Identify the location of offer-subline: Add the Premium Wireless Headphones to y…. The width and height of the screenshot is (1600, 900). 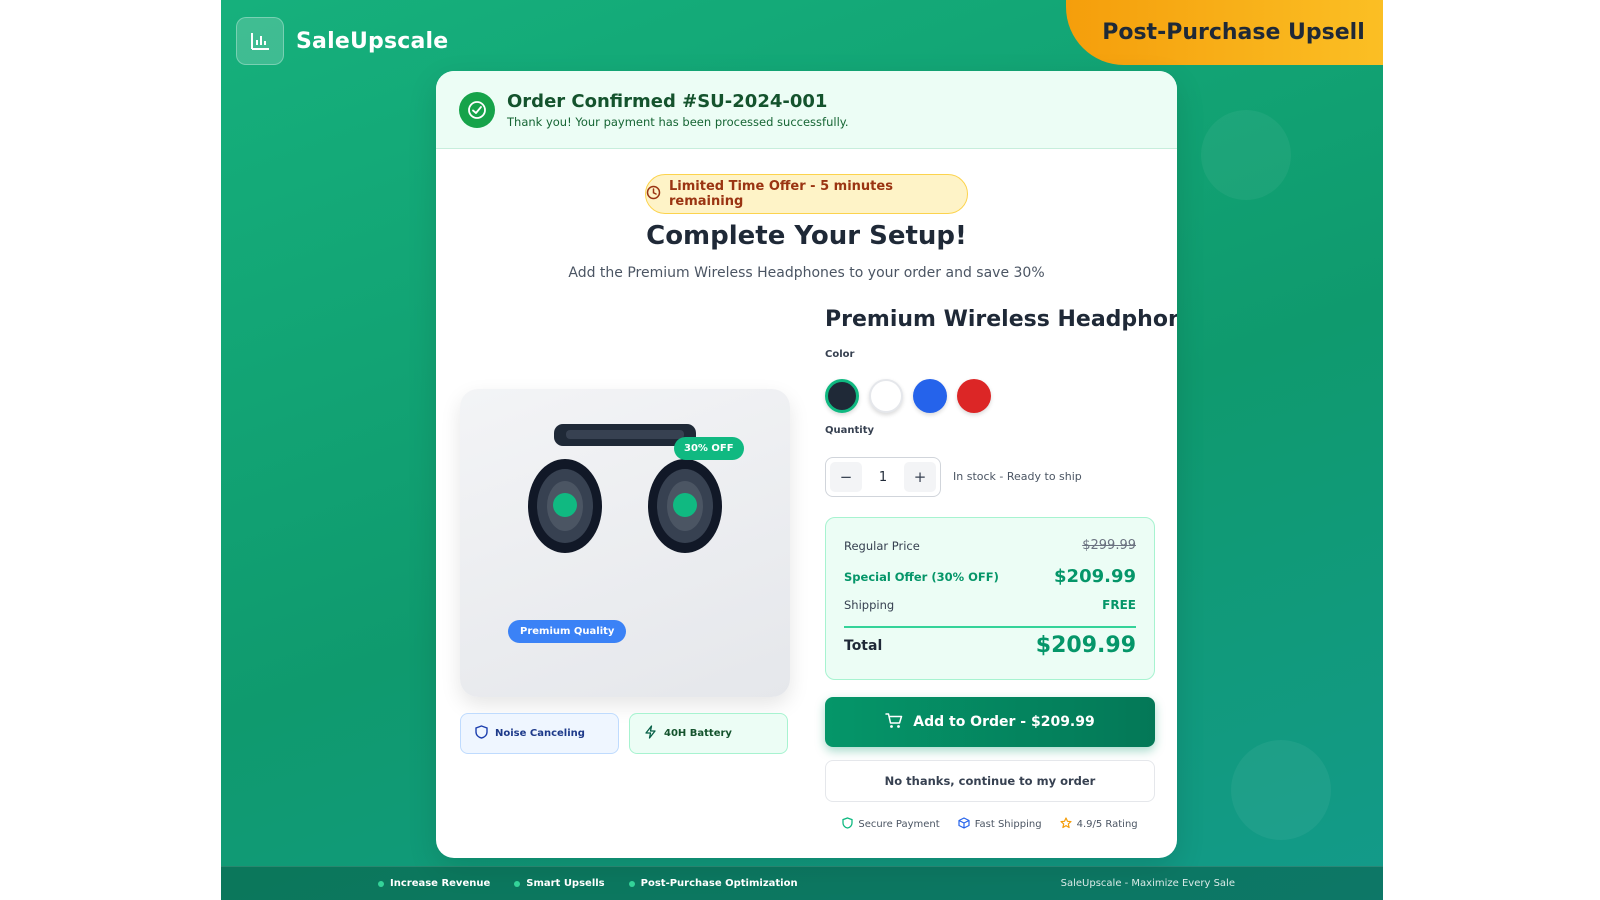
(806, 273).